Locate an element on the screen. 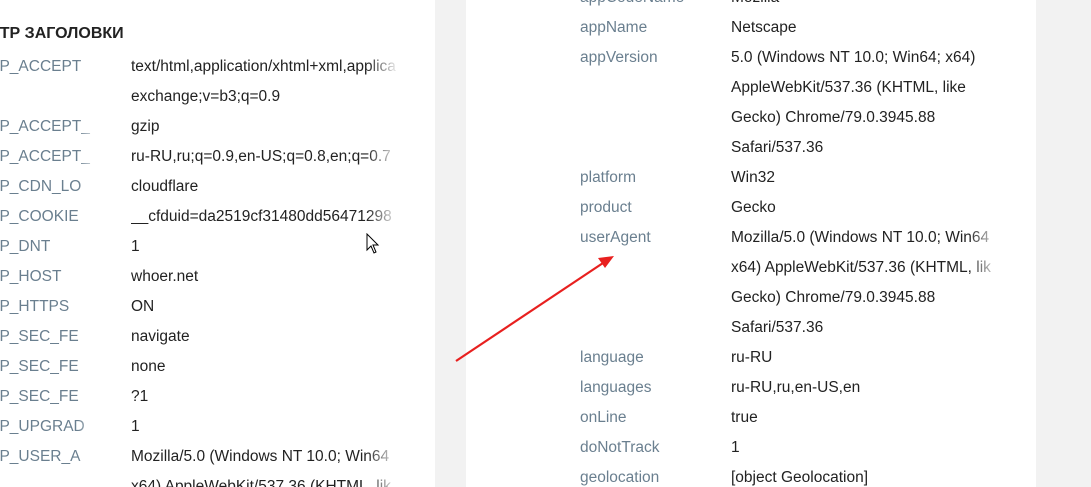 Image resolution: width=1091 pixels, height=487 pixels. property-key: languages is located at coordinates (616, 387).